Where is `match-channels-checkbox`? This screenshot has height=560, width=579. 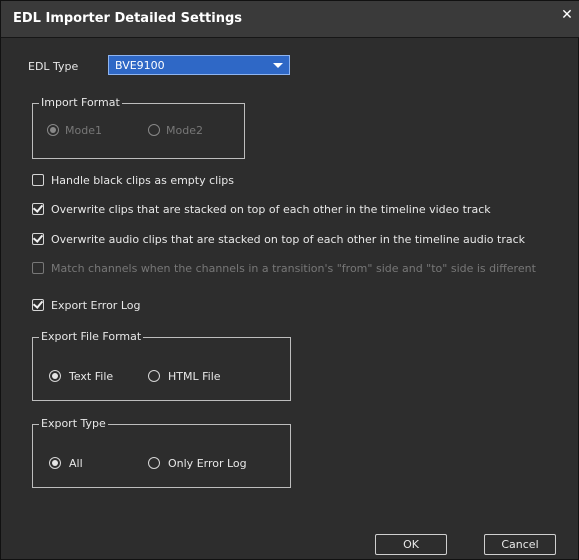
match-channels-checkbox is located at coordinates (38, 268).